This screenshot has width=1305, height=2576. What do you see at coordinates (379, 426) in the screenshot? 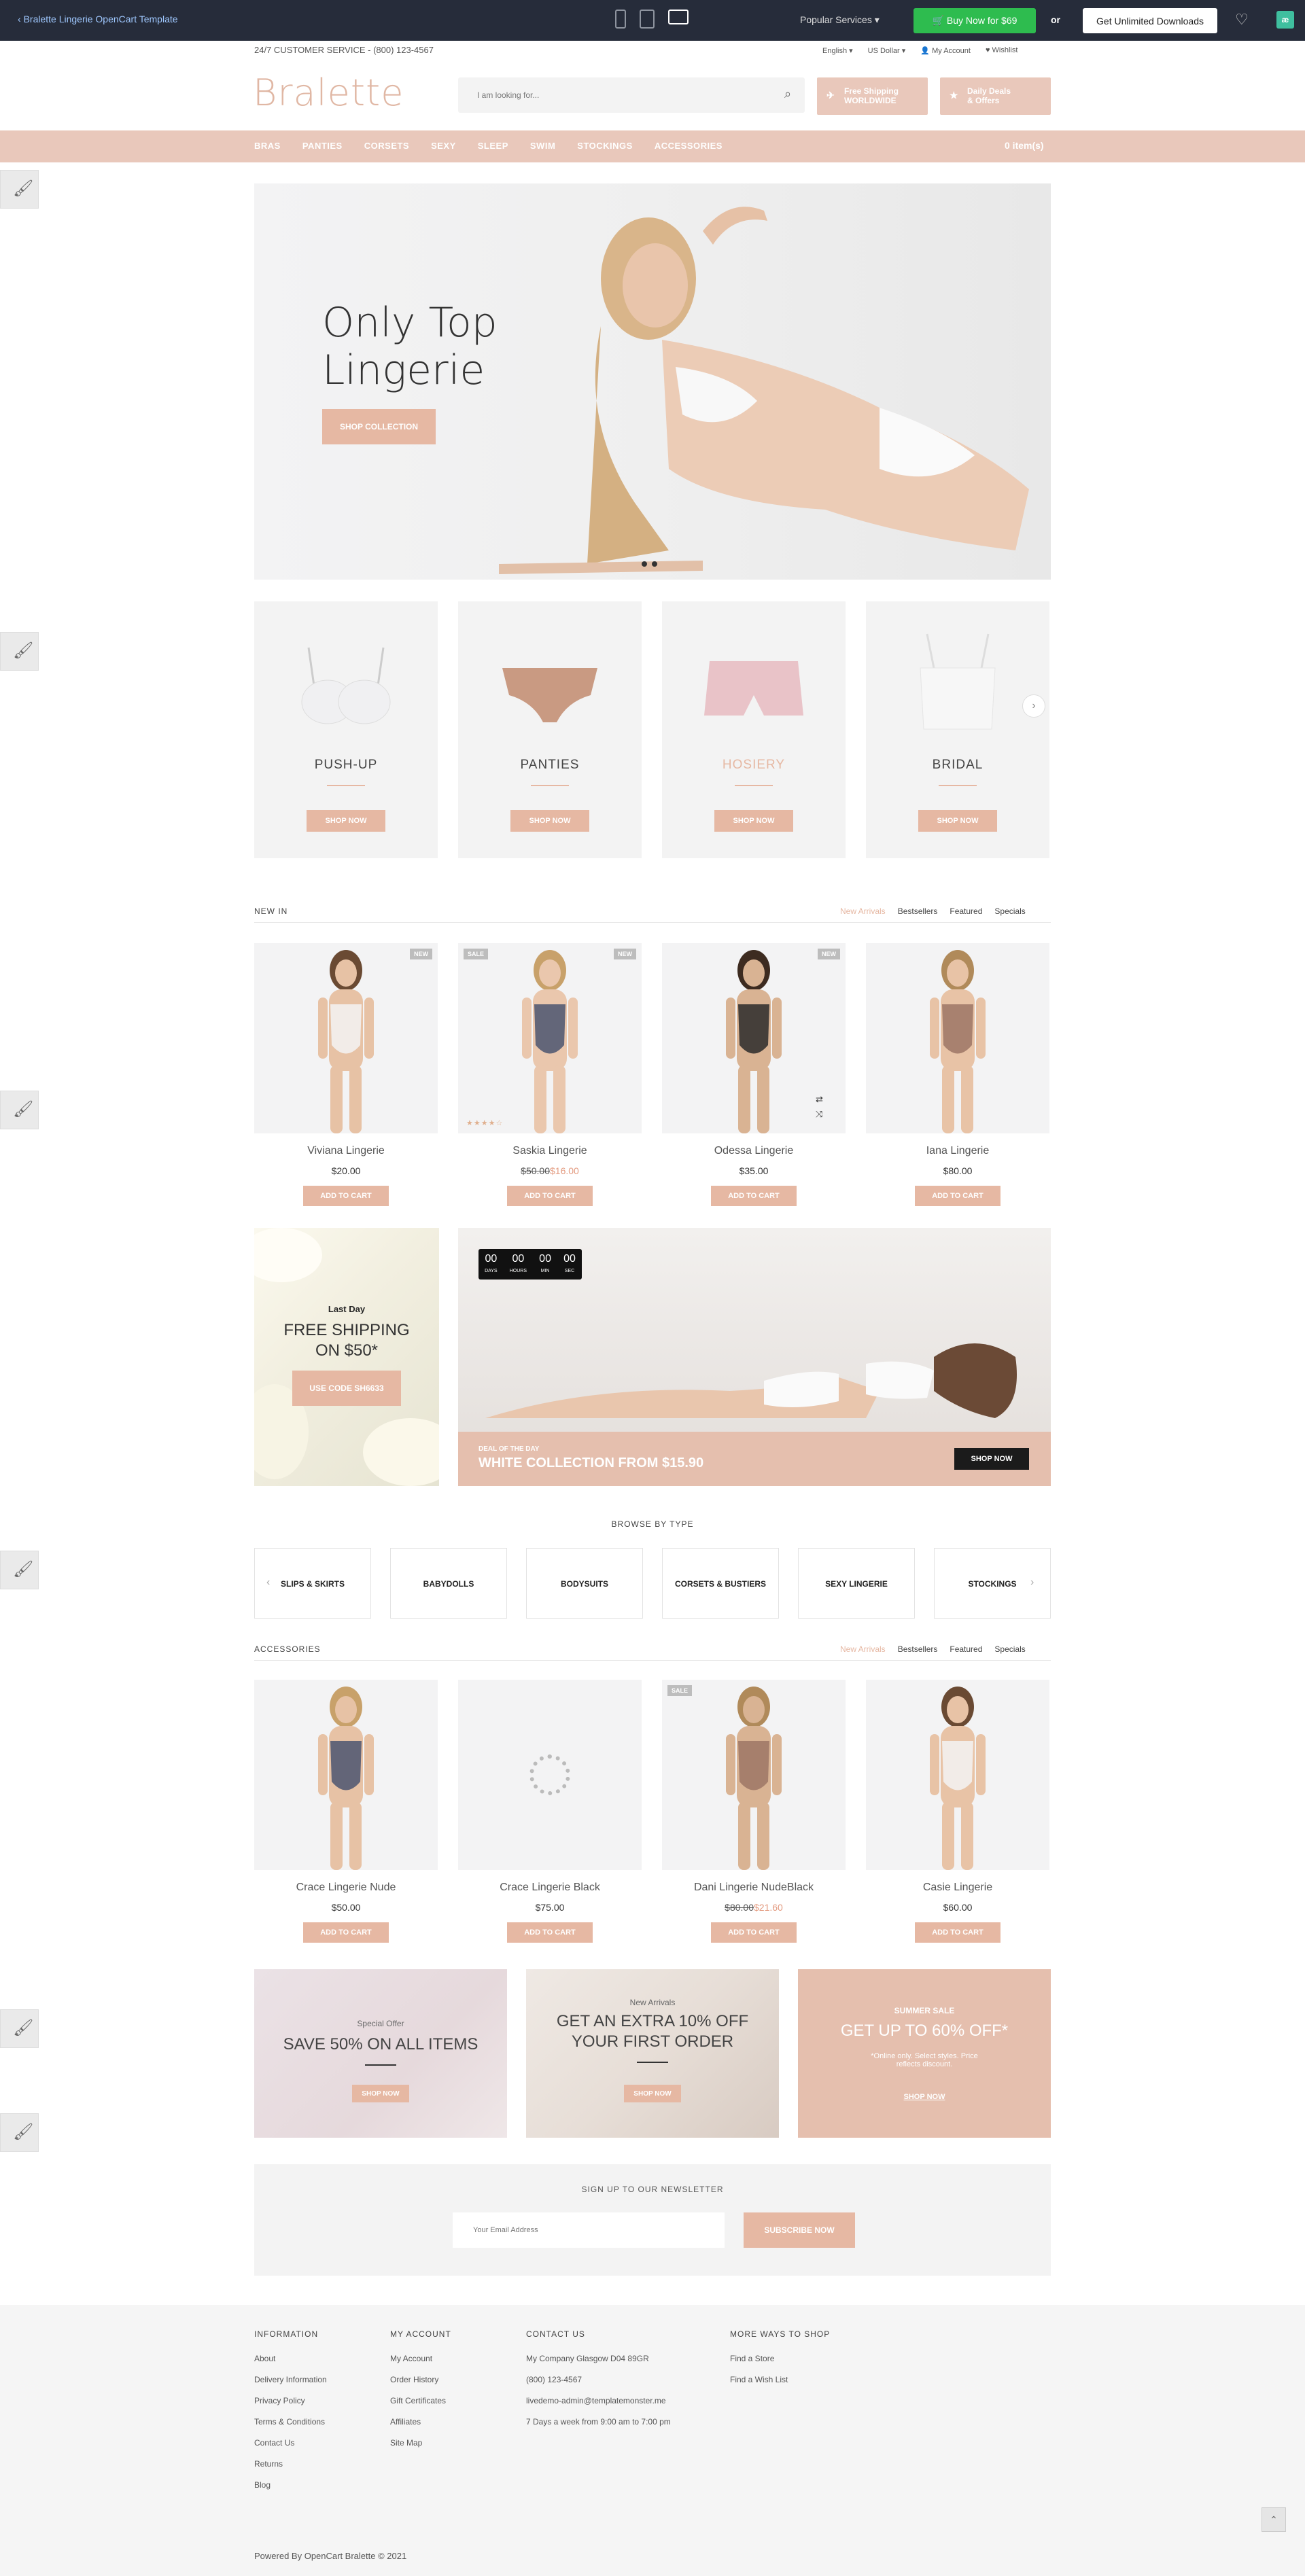
I see `shop-collection-button: SHOP COLLECTION` at bounding box center [379, 426].